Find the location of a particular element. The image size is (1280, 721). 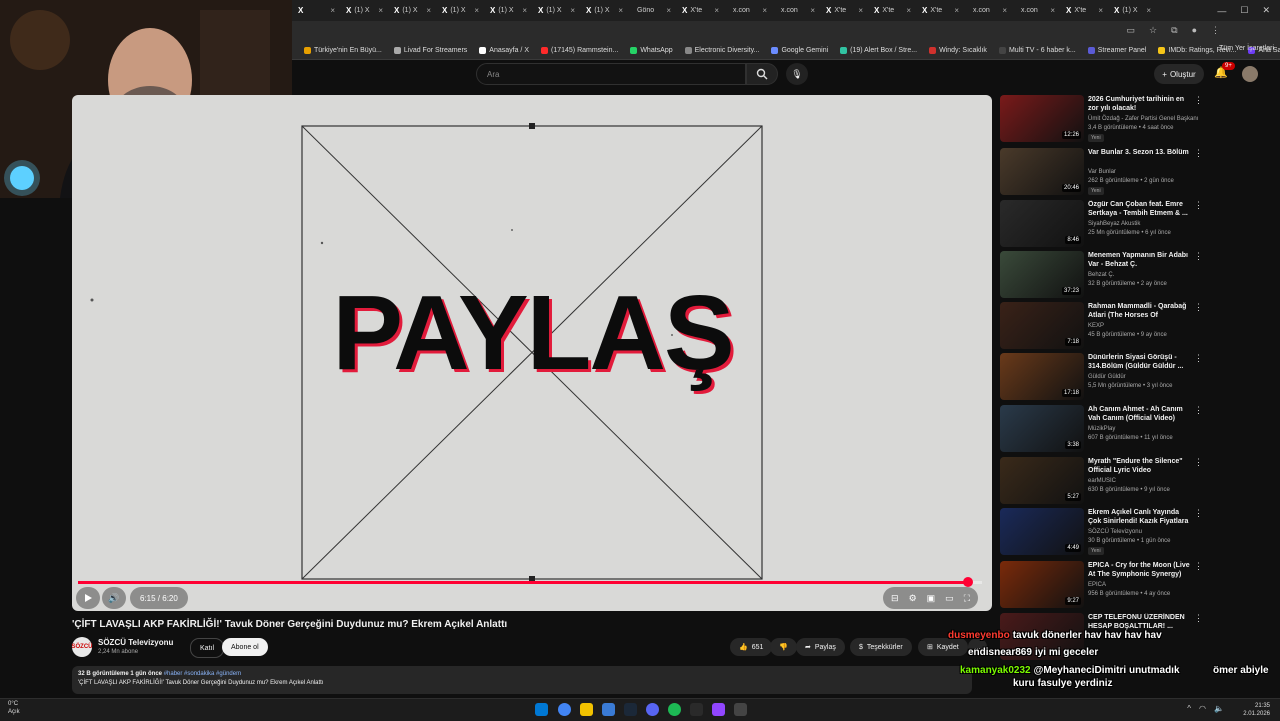

recommendation-channel: earMUSIC is located at coordinates (1102, 481).